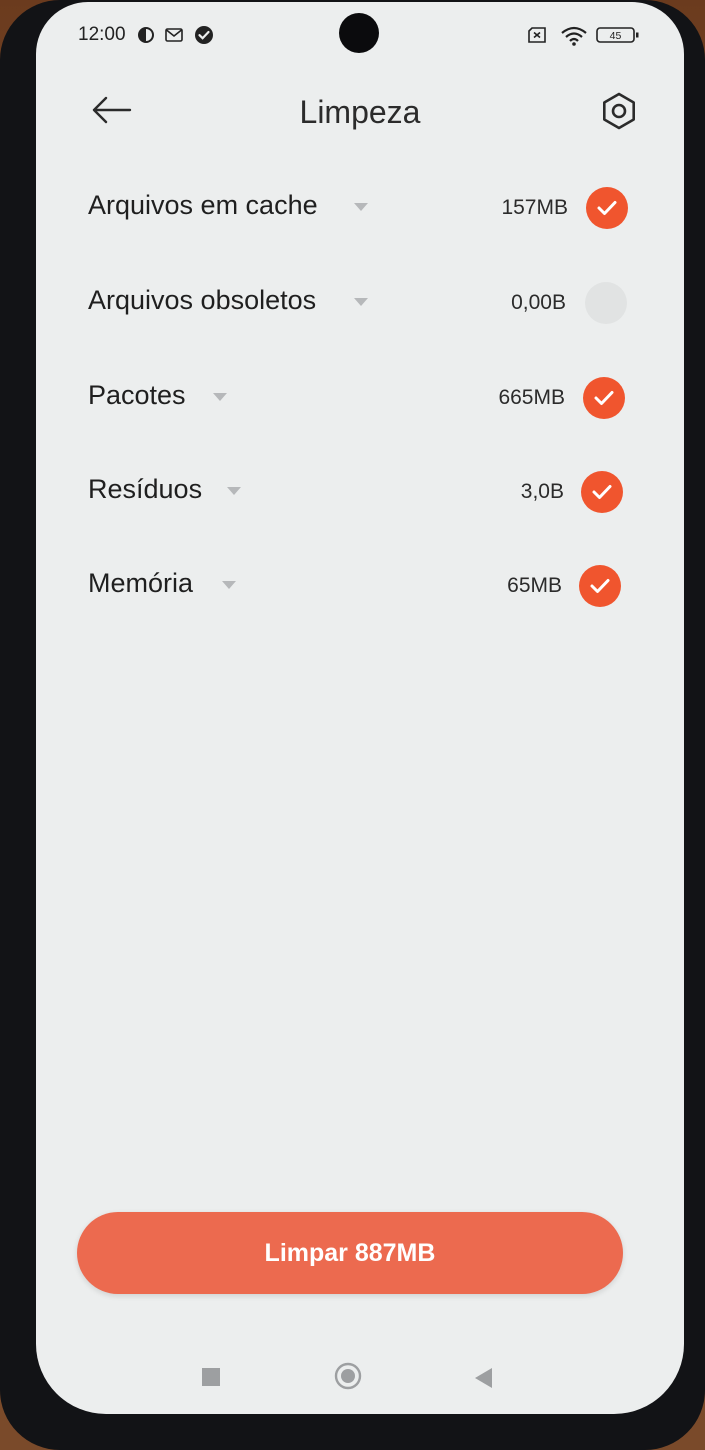 This screenshot has width=705, height=1450. I want to click on item-size: 157MB, so click(534, 207).